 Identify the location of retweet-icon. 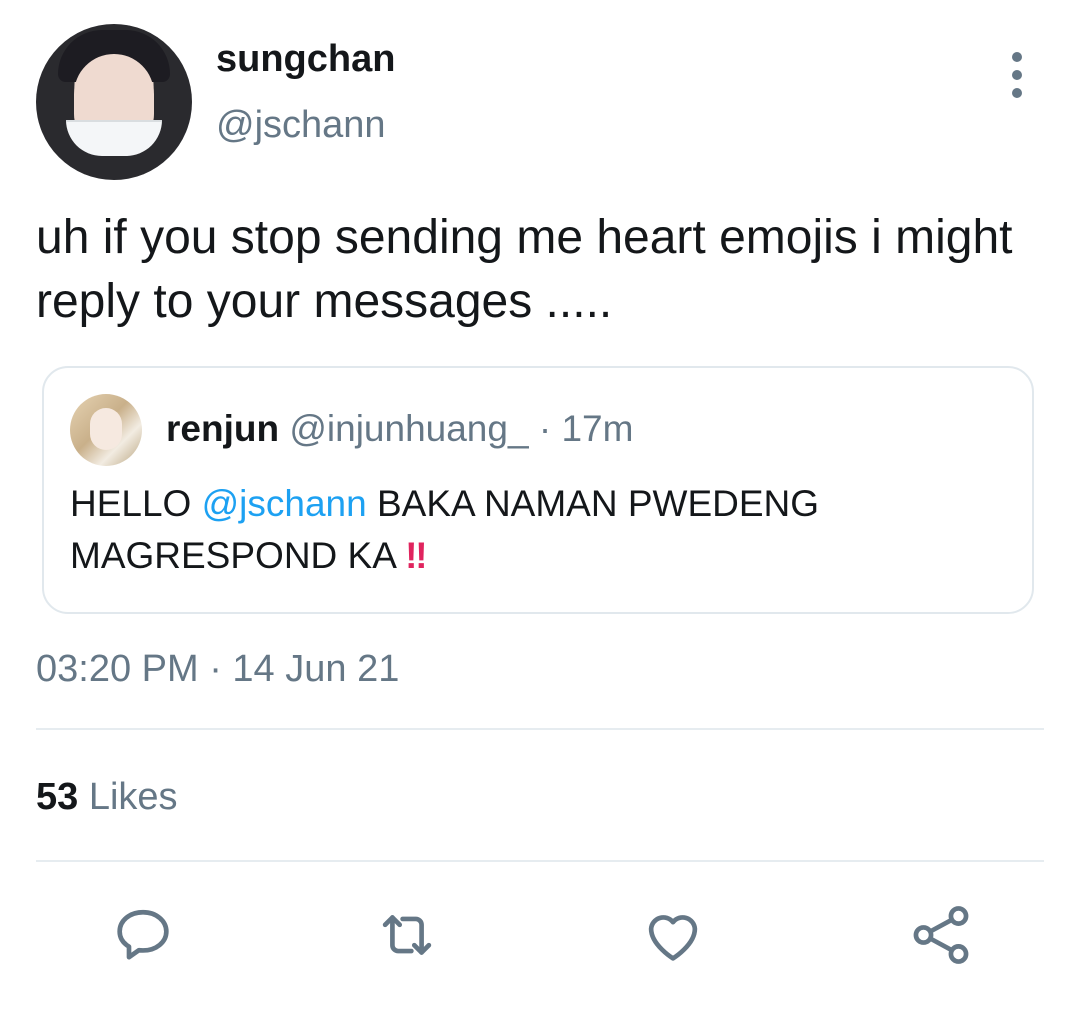
(407, 935).